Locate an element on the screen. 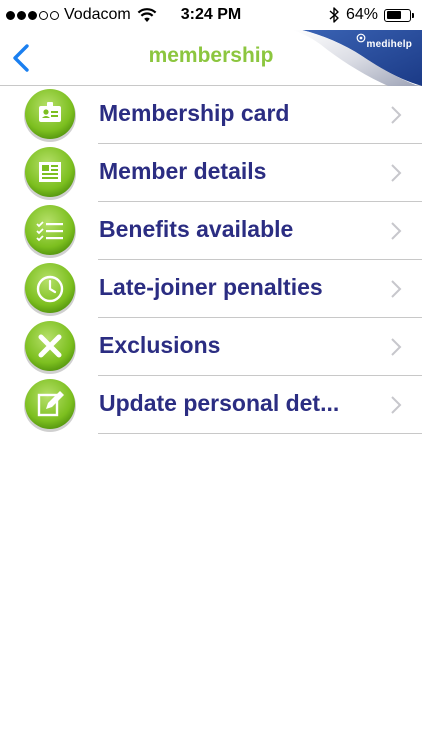 This screenshot has width=422, height=750. x-icon is located at coordinates (50, 347).